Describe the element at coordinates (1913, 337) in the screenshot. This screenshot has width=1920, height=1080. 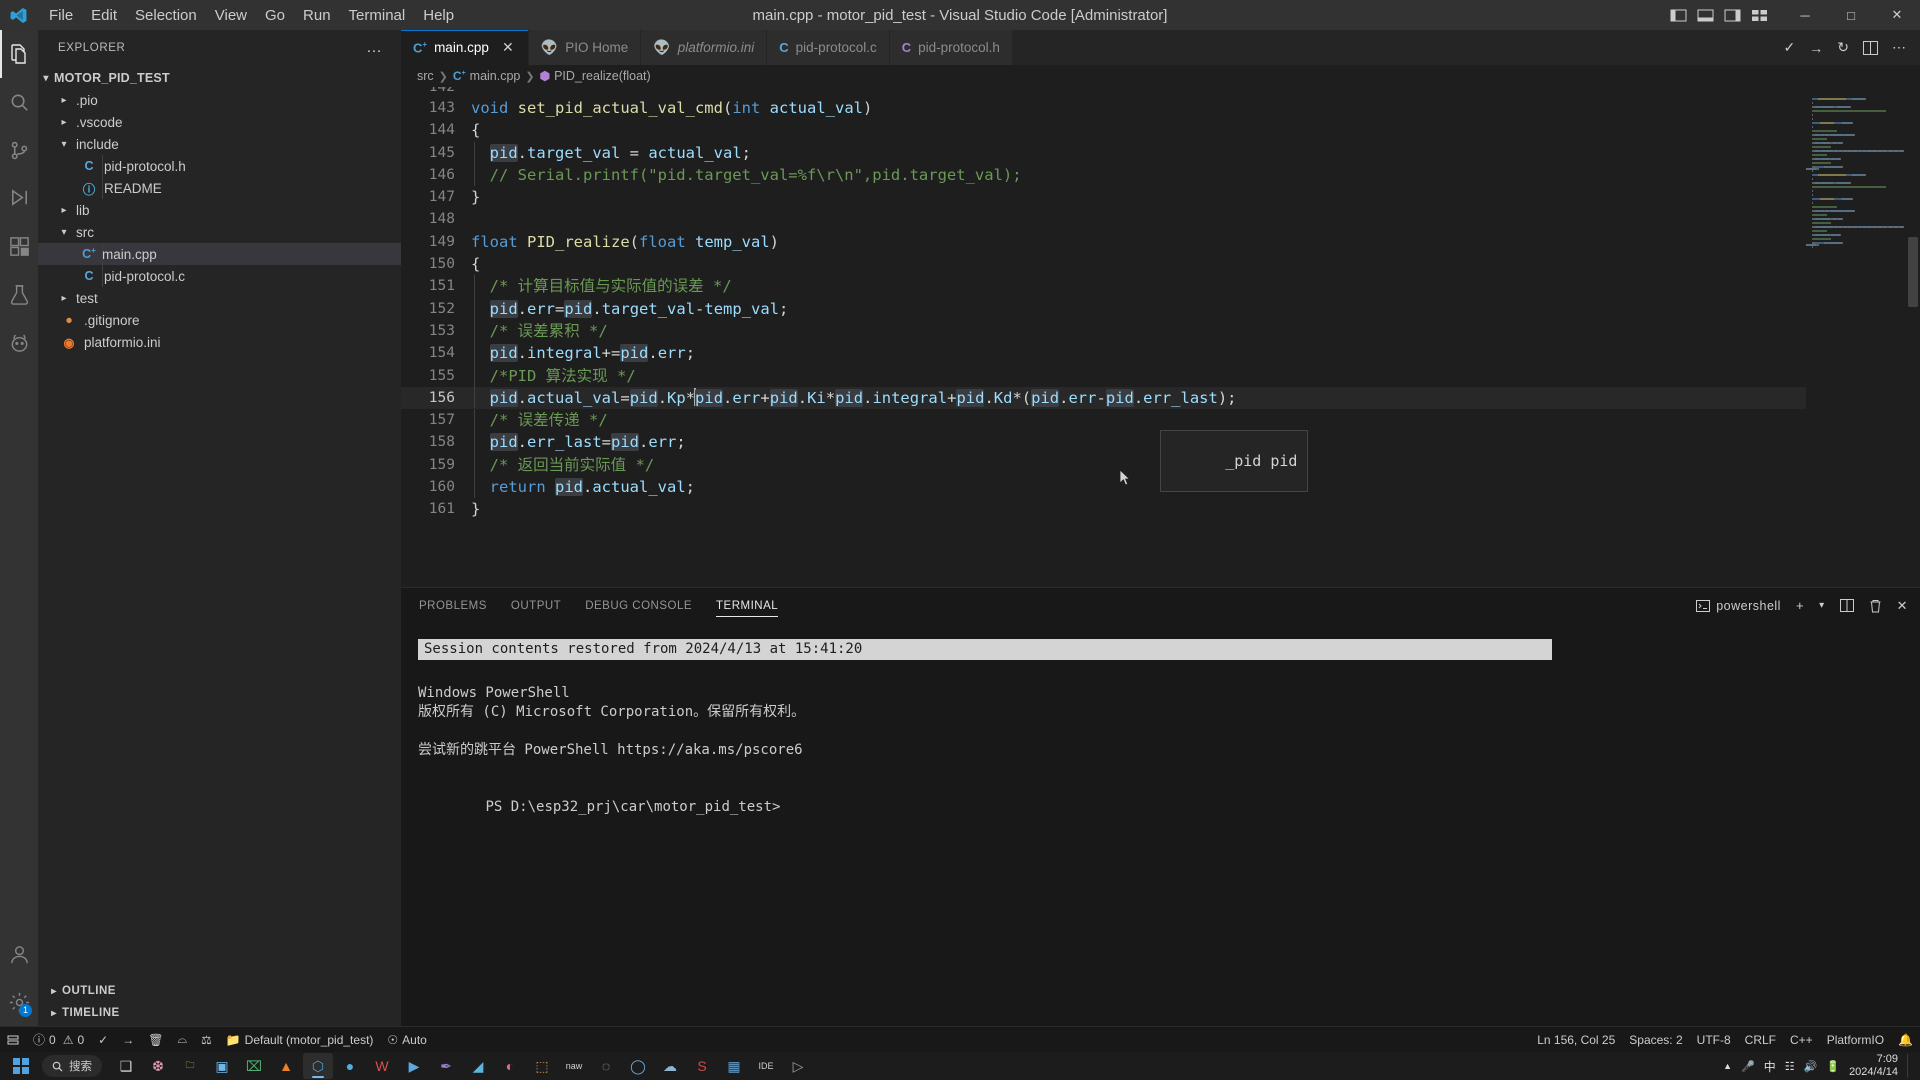
I see `editor-vertical-scrollbar` at that location.